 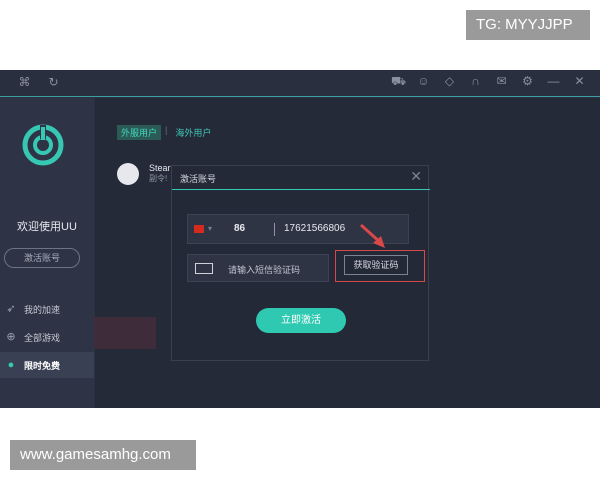 I want to click on game-subtitle: 副令!, so click(x=158, y=178).